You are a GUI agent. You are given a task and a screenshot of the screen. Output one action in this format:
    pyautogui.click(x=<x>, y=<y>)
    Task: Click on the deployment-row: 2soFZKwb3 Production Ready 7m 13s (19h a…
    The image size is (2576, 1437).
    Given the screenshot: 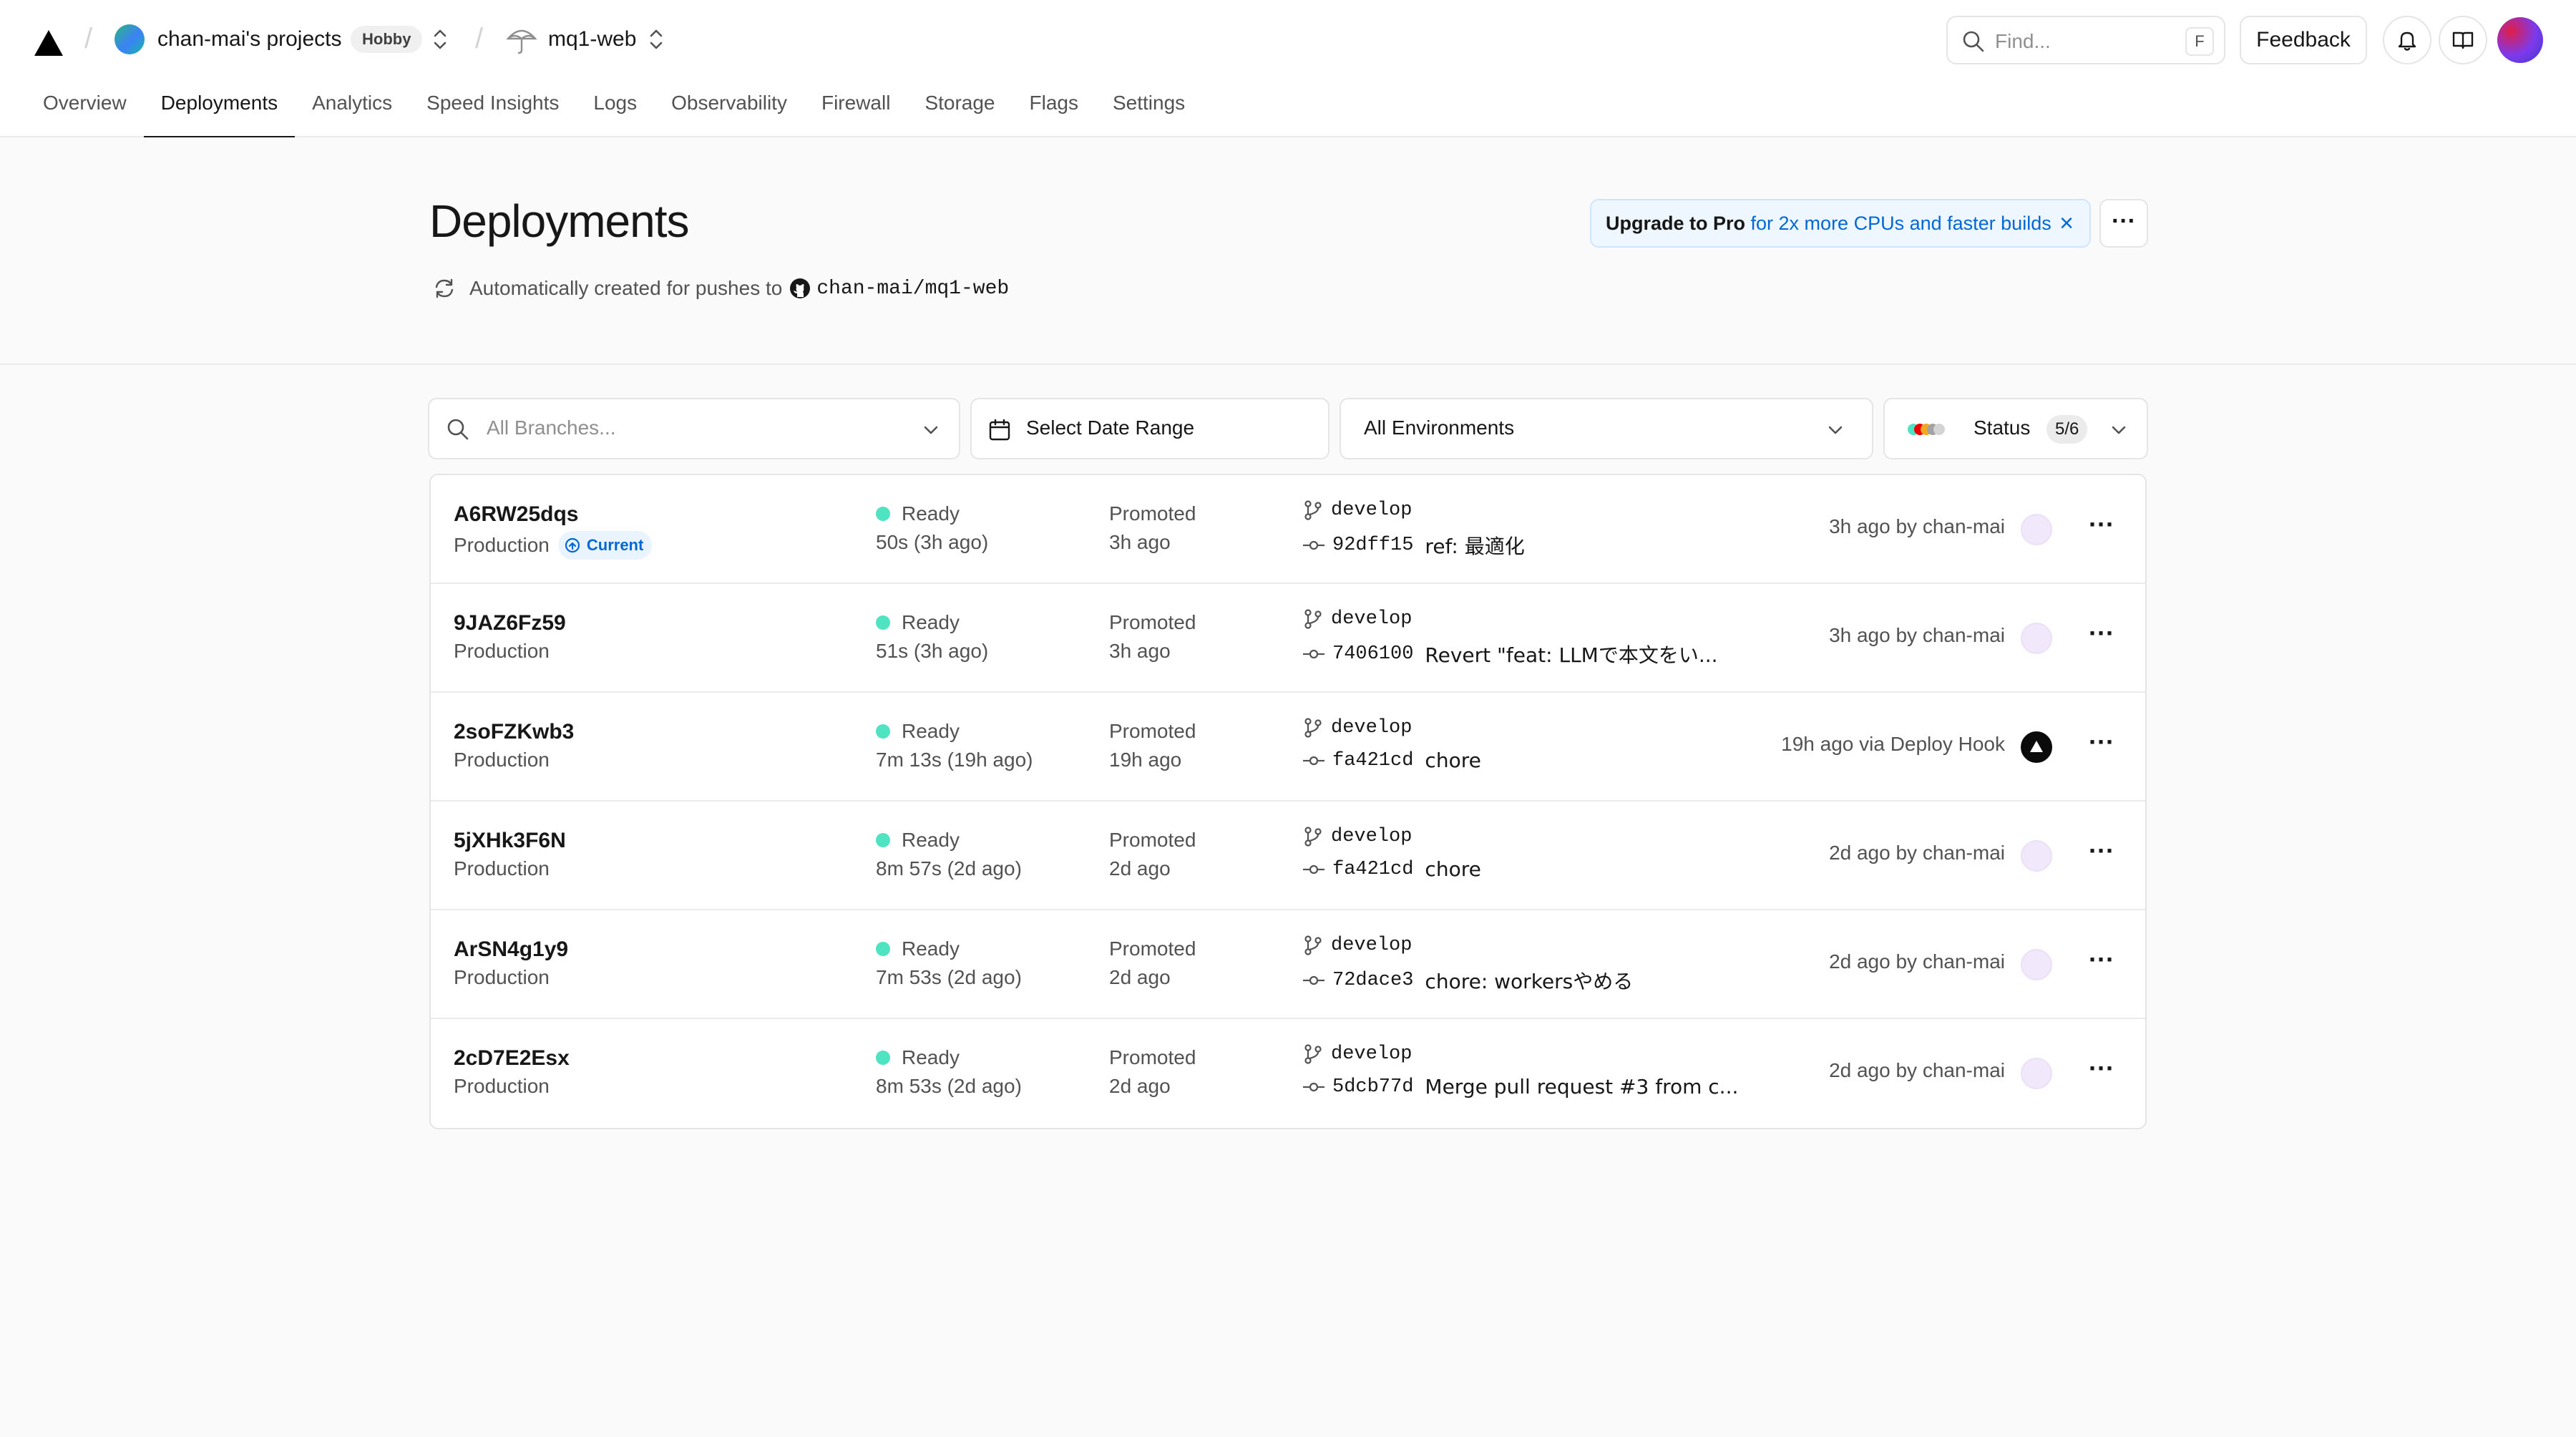 What is the action you would take?
    pyautogui.click(x=1288, y=747)
    